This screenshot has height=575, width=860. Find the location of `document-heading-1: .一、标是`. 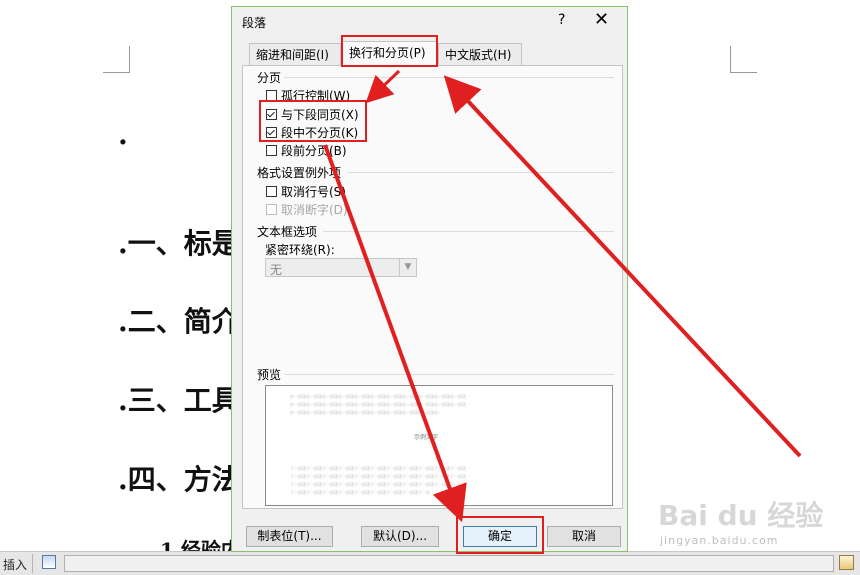

document-heading-1: .一、标是 is located at coordinates (179, 243).